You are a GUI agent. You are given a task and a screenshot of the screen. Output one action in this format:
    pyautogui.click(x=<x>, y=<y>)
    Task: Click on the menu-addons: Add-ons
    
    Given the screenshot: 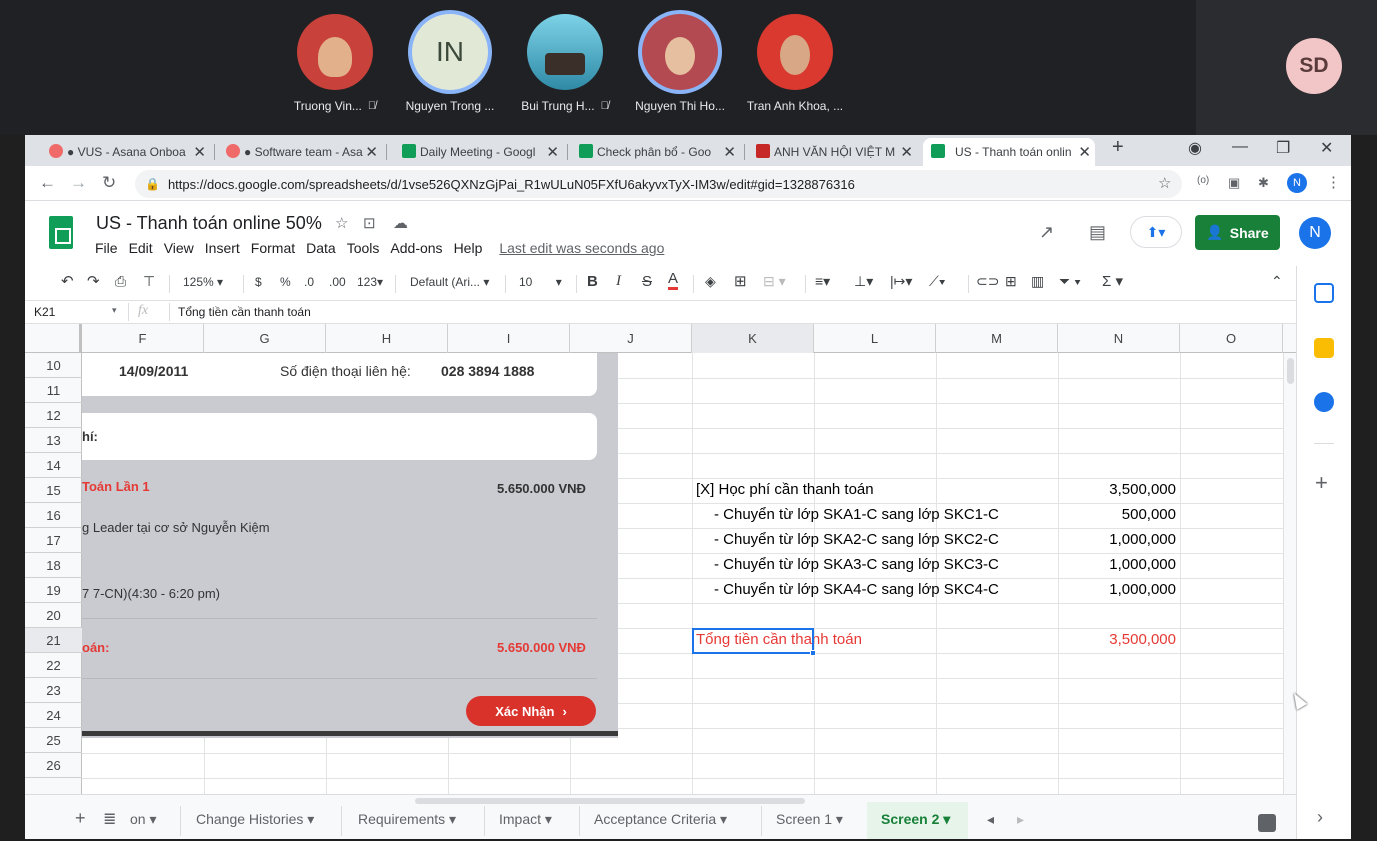 What is the action you would take?
    pyautogui.click(x=416, y=248)
    